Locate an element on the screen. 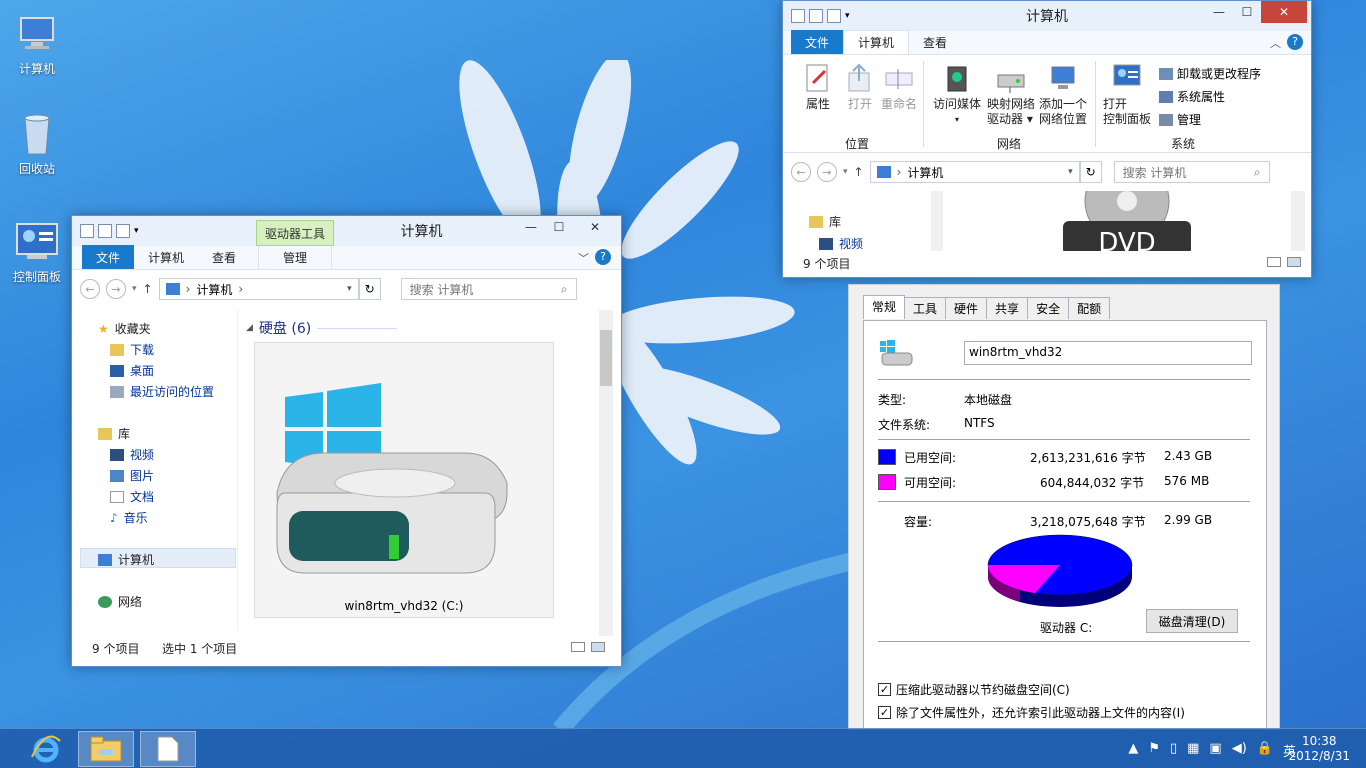 The image size is (1366, 768). address-box: › 计算机 › ▾ is located at coordinates (258, 289).